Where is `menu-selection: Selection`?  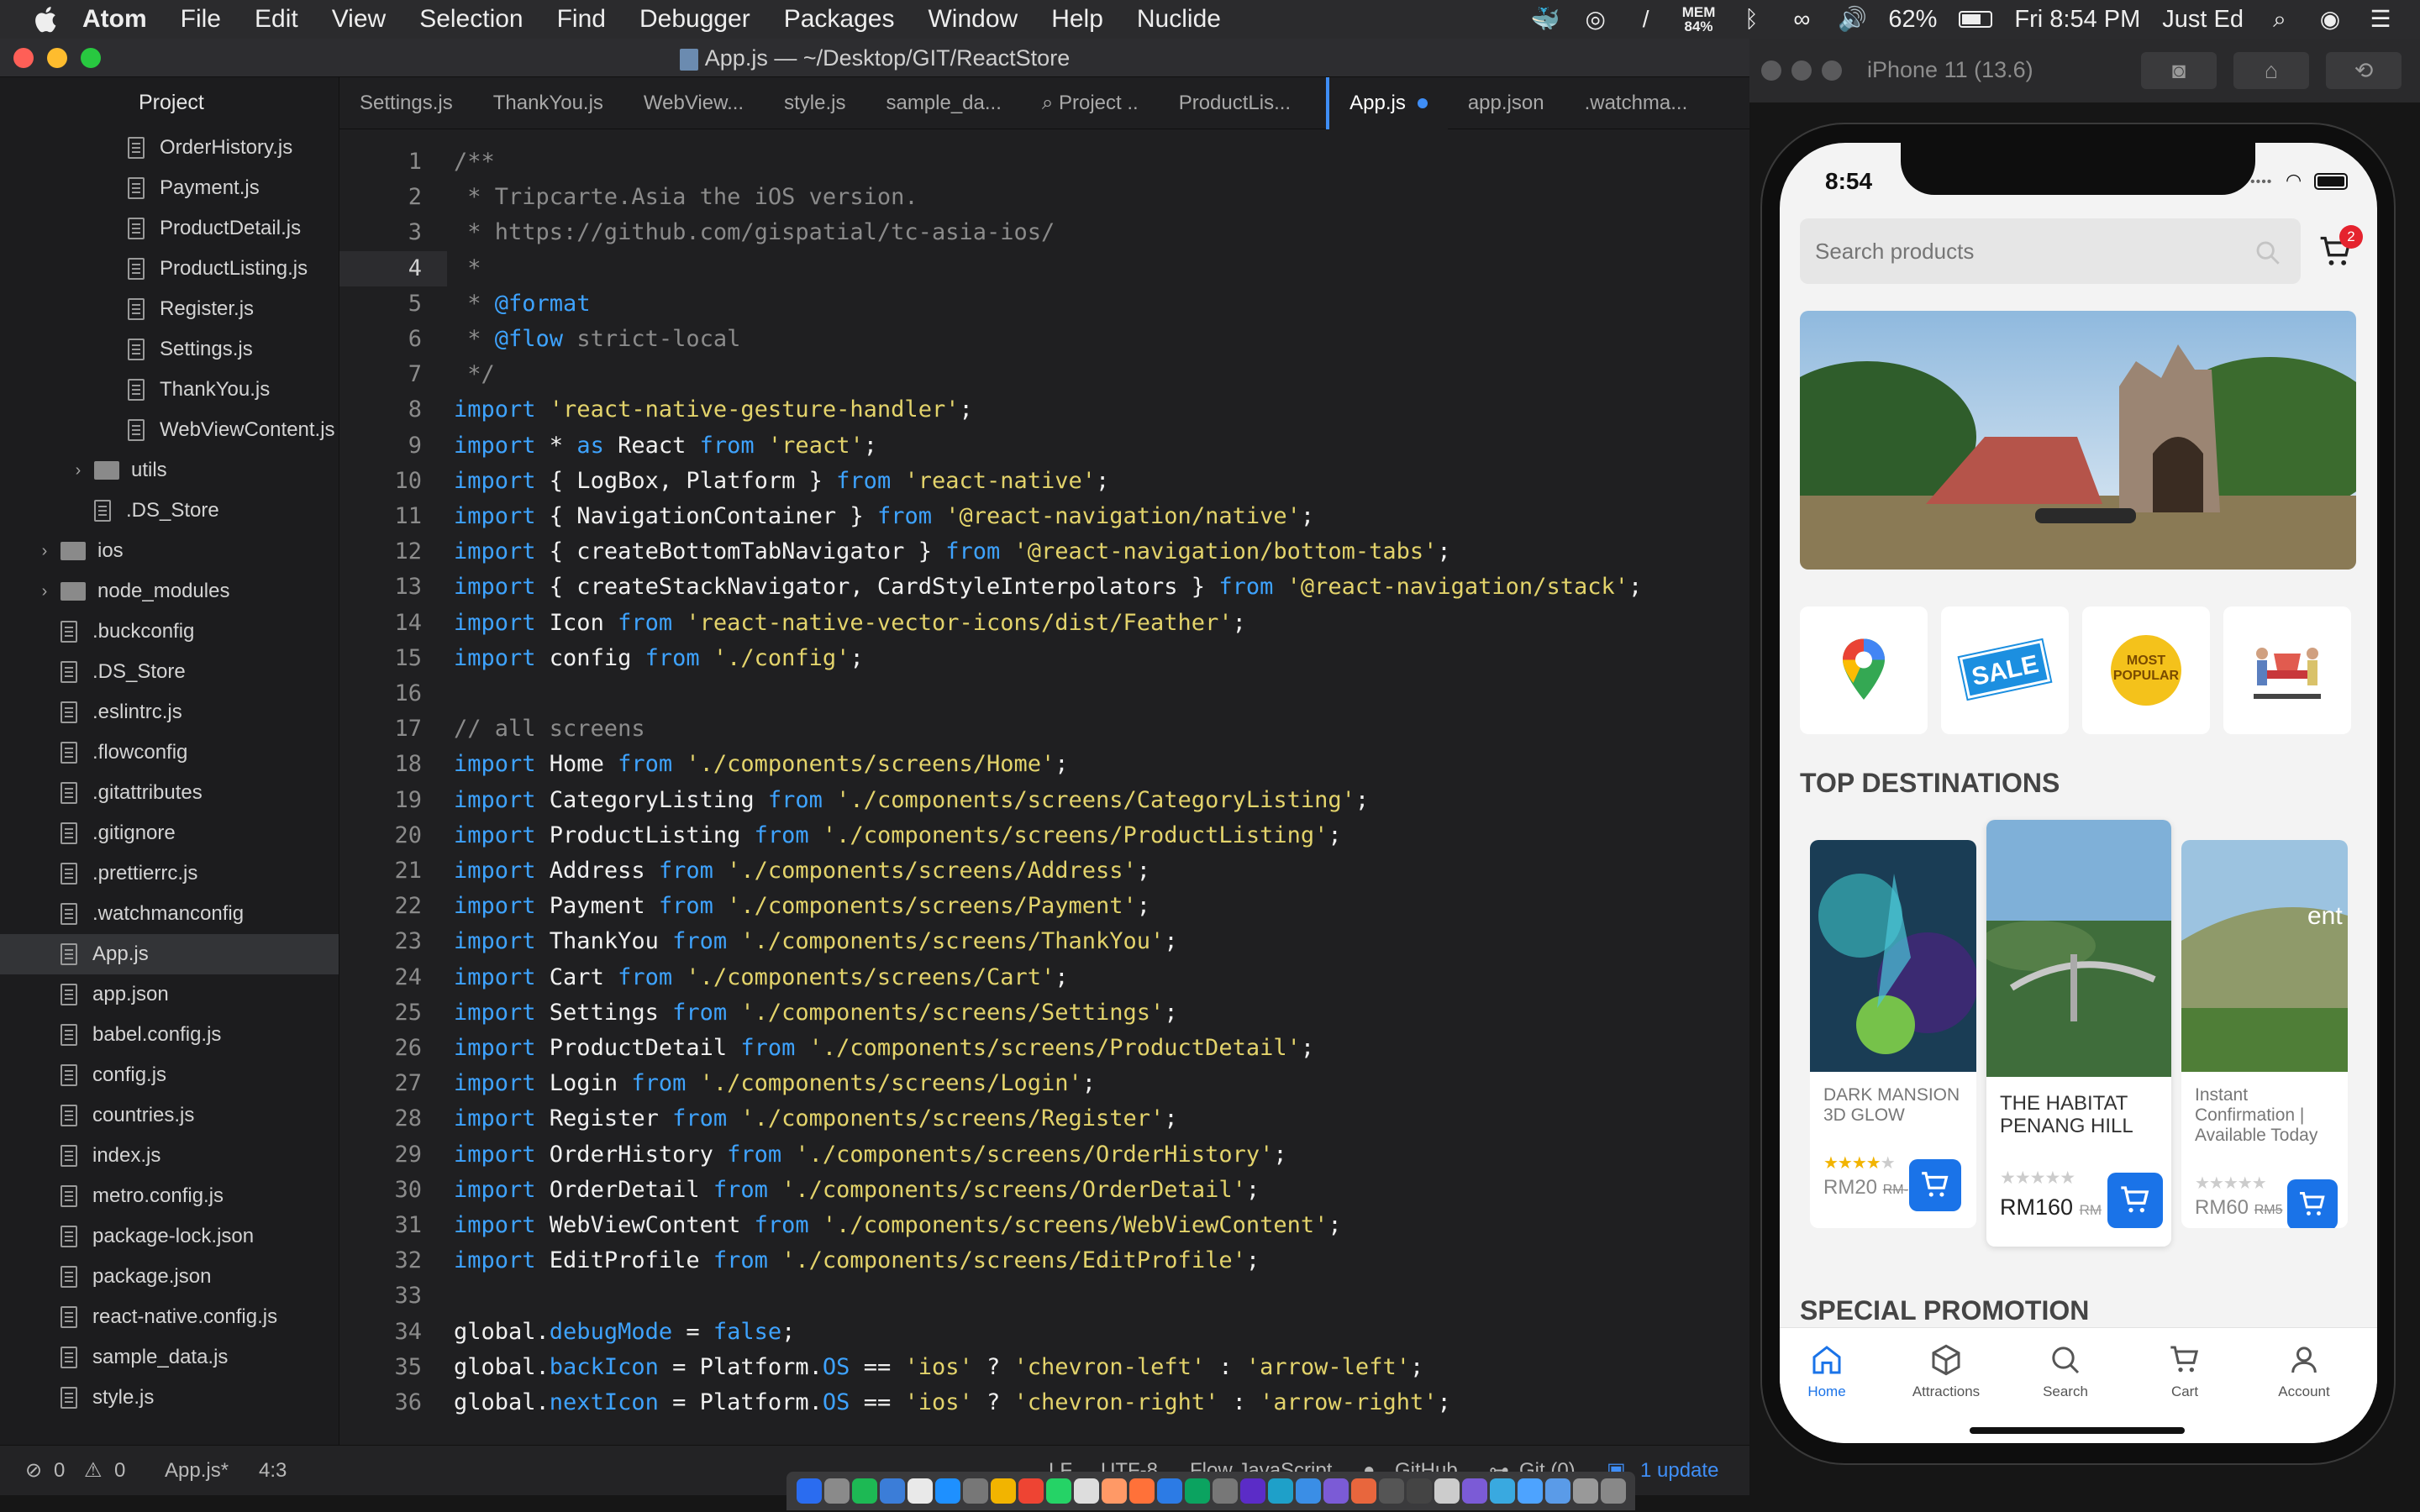
menu-selection: Selection is located at coordinates (471, 19).